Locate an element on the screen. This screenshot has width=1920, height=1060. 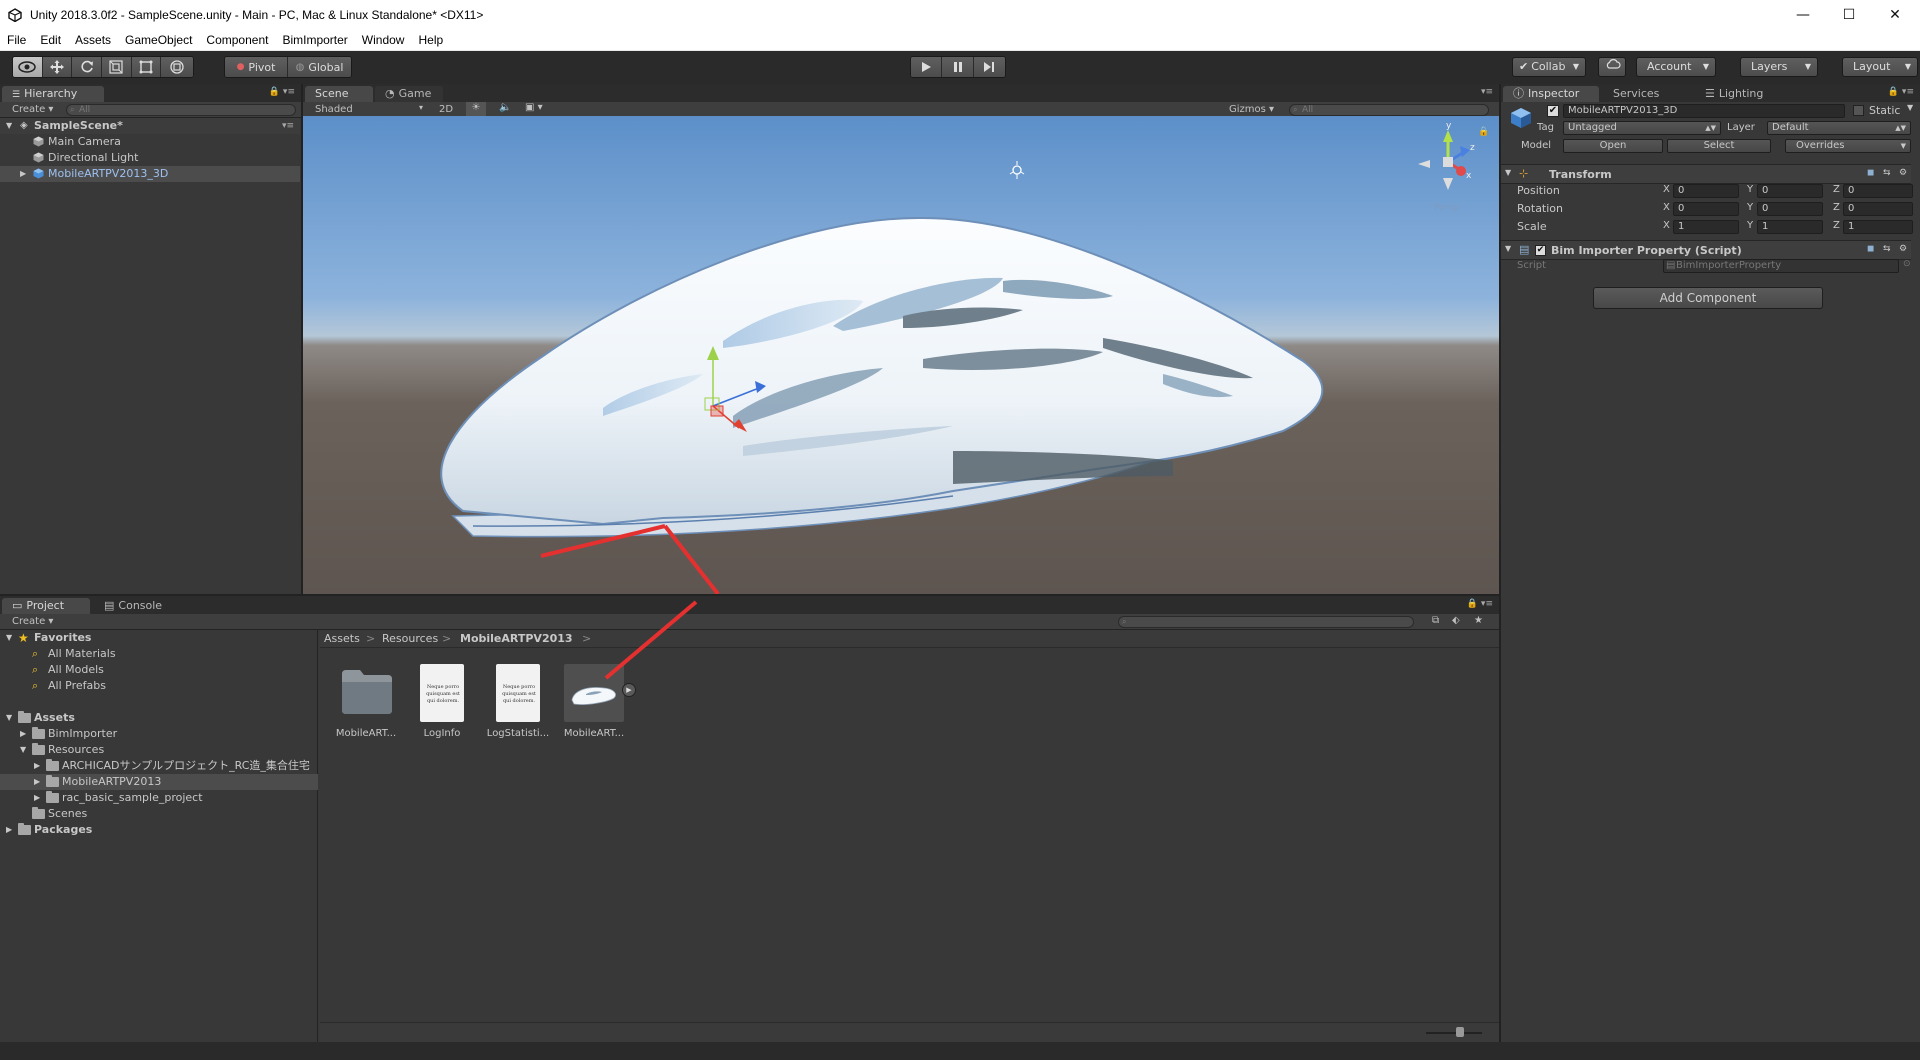
step-button is located at coordinates (989, 67).